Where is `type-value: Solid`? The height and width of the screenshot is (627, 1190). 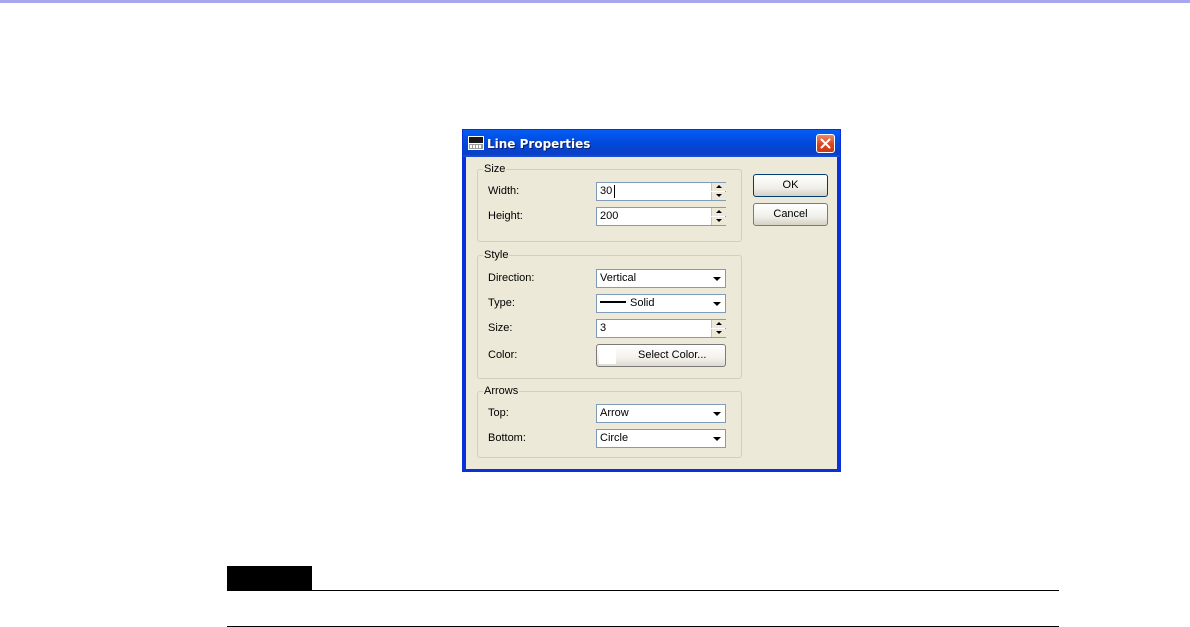 type-value: Solid is located at coordinates (642, 303).